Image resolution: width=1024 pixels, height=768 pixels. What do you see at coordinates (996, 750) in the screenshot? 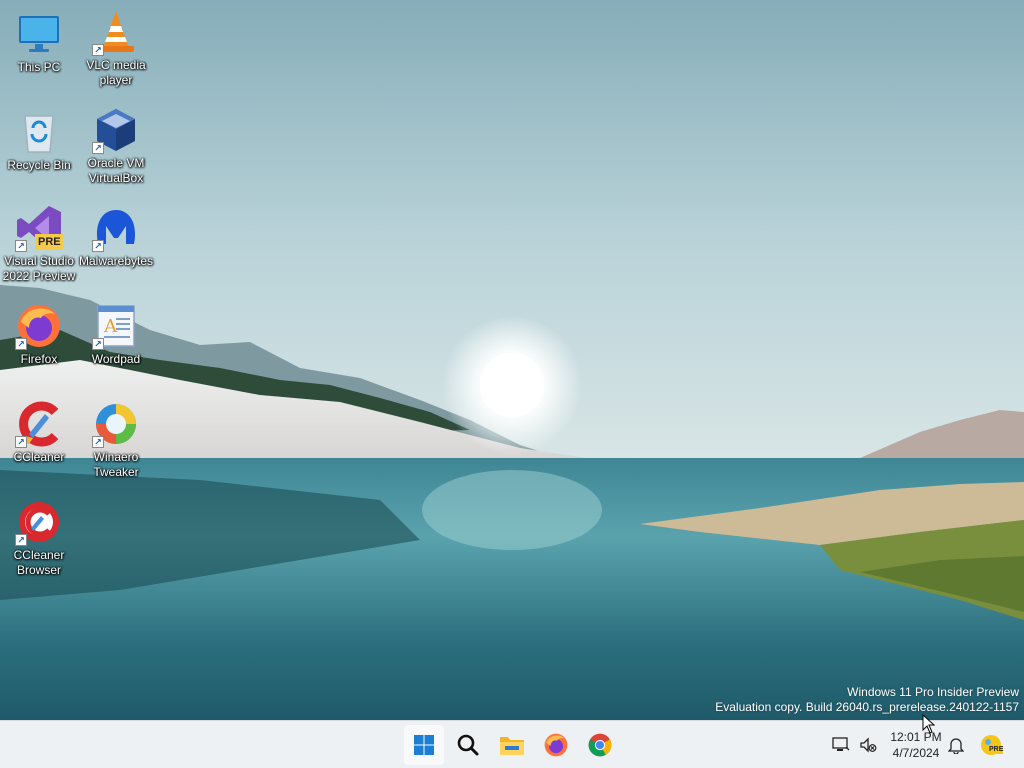
I see `insider-pre-label: PRE` at bounding box center [996, 750].